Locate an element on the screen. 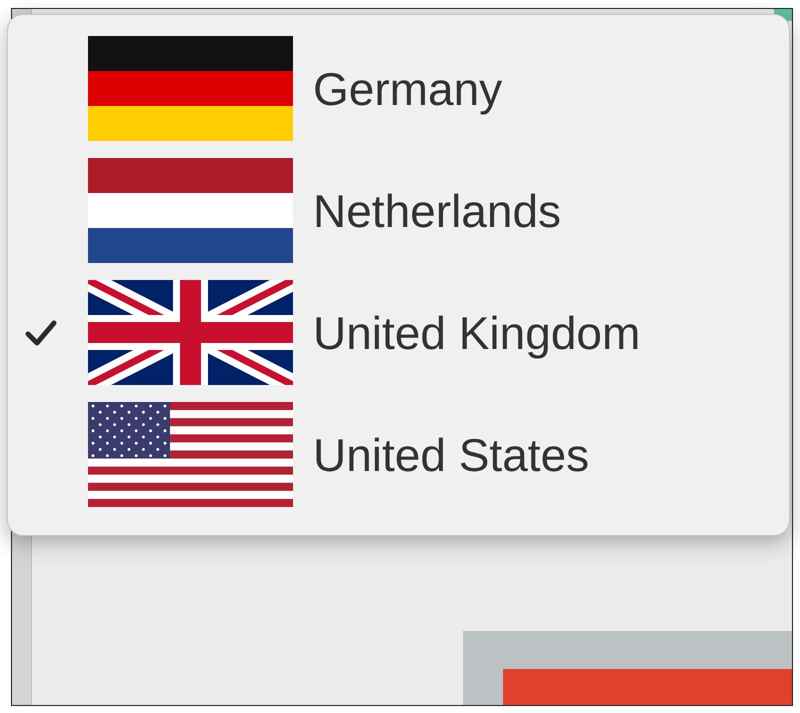 This screenshot has height=713, width=800. usa-flag-icon is located at coordinates (190, 454).